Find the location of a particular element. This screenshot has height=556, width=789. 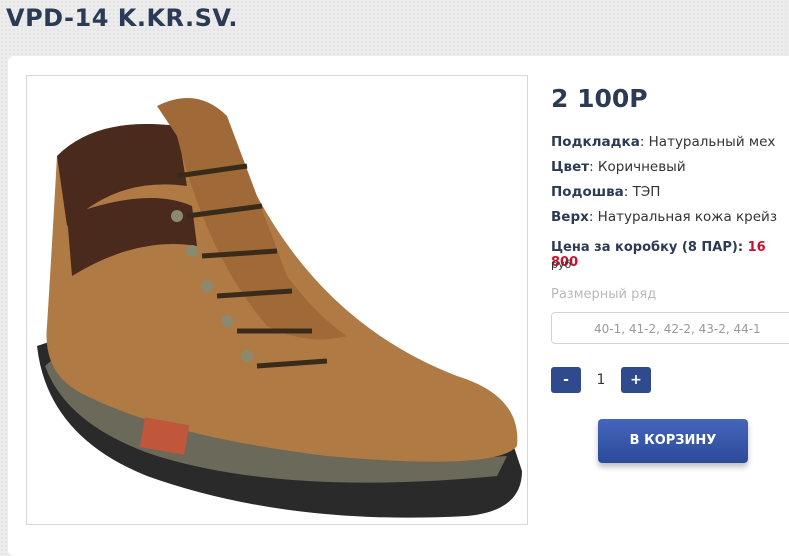

box-price-unit: руб is located at coordinates (561, 264).